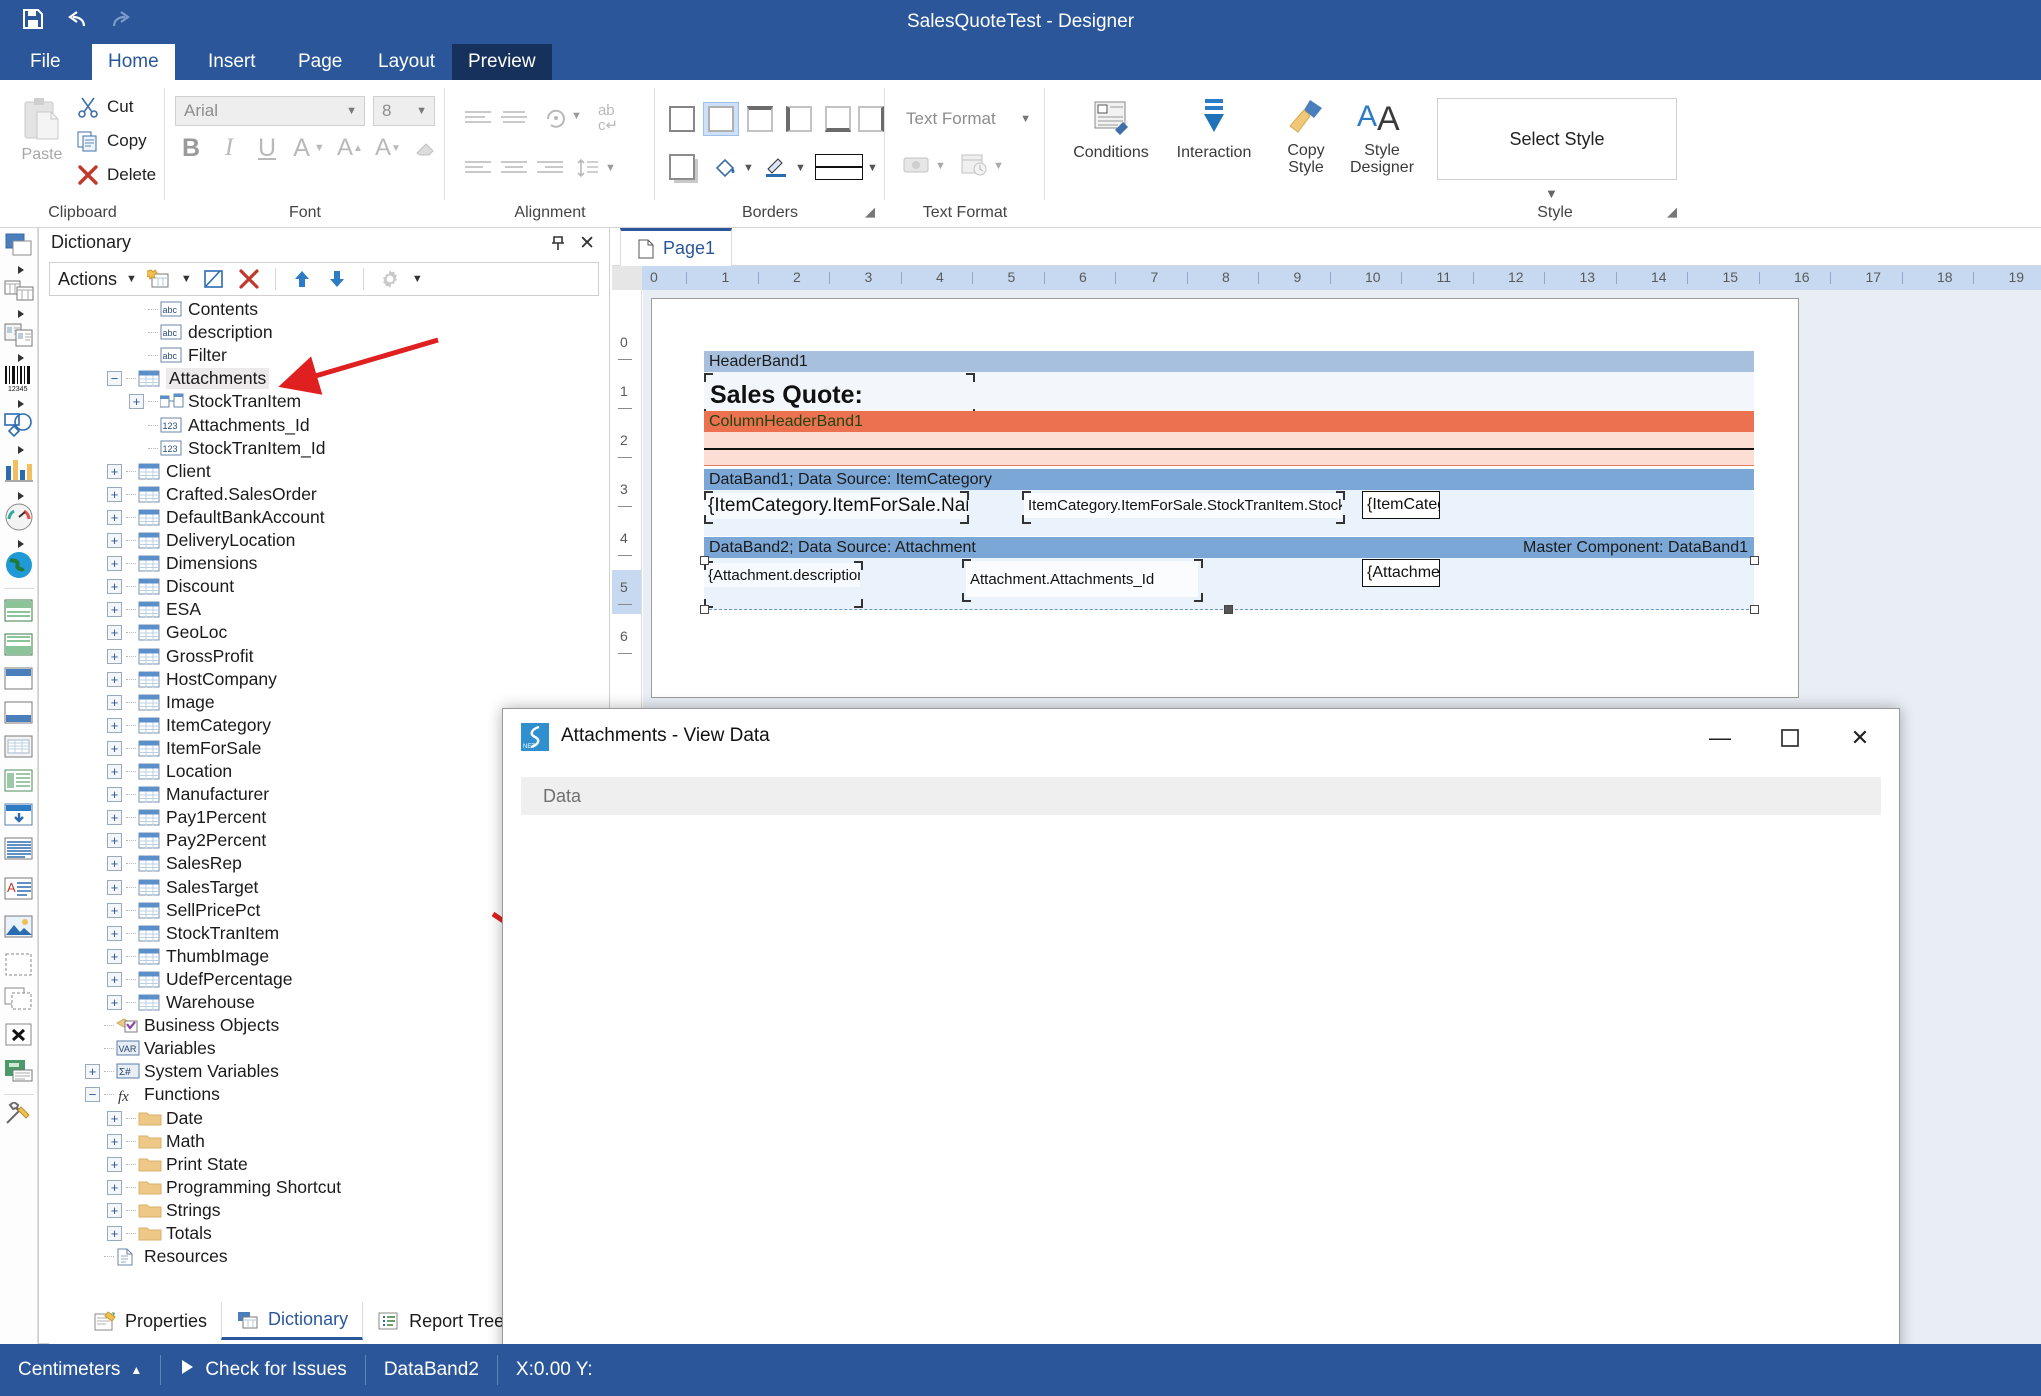 Image resolution: width=2041 pixels, height=1396 pixels. What do you see at coordinates (183, 910) in the screenshot?
I see `tree-item-sellpricepct: + SellPricePct` at bounding box center [183, 910].